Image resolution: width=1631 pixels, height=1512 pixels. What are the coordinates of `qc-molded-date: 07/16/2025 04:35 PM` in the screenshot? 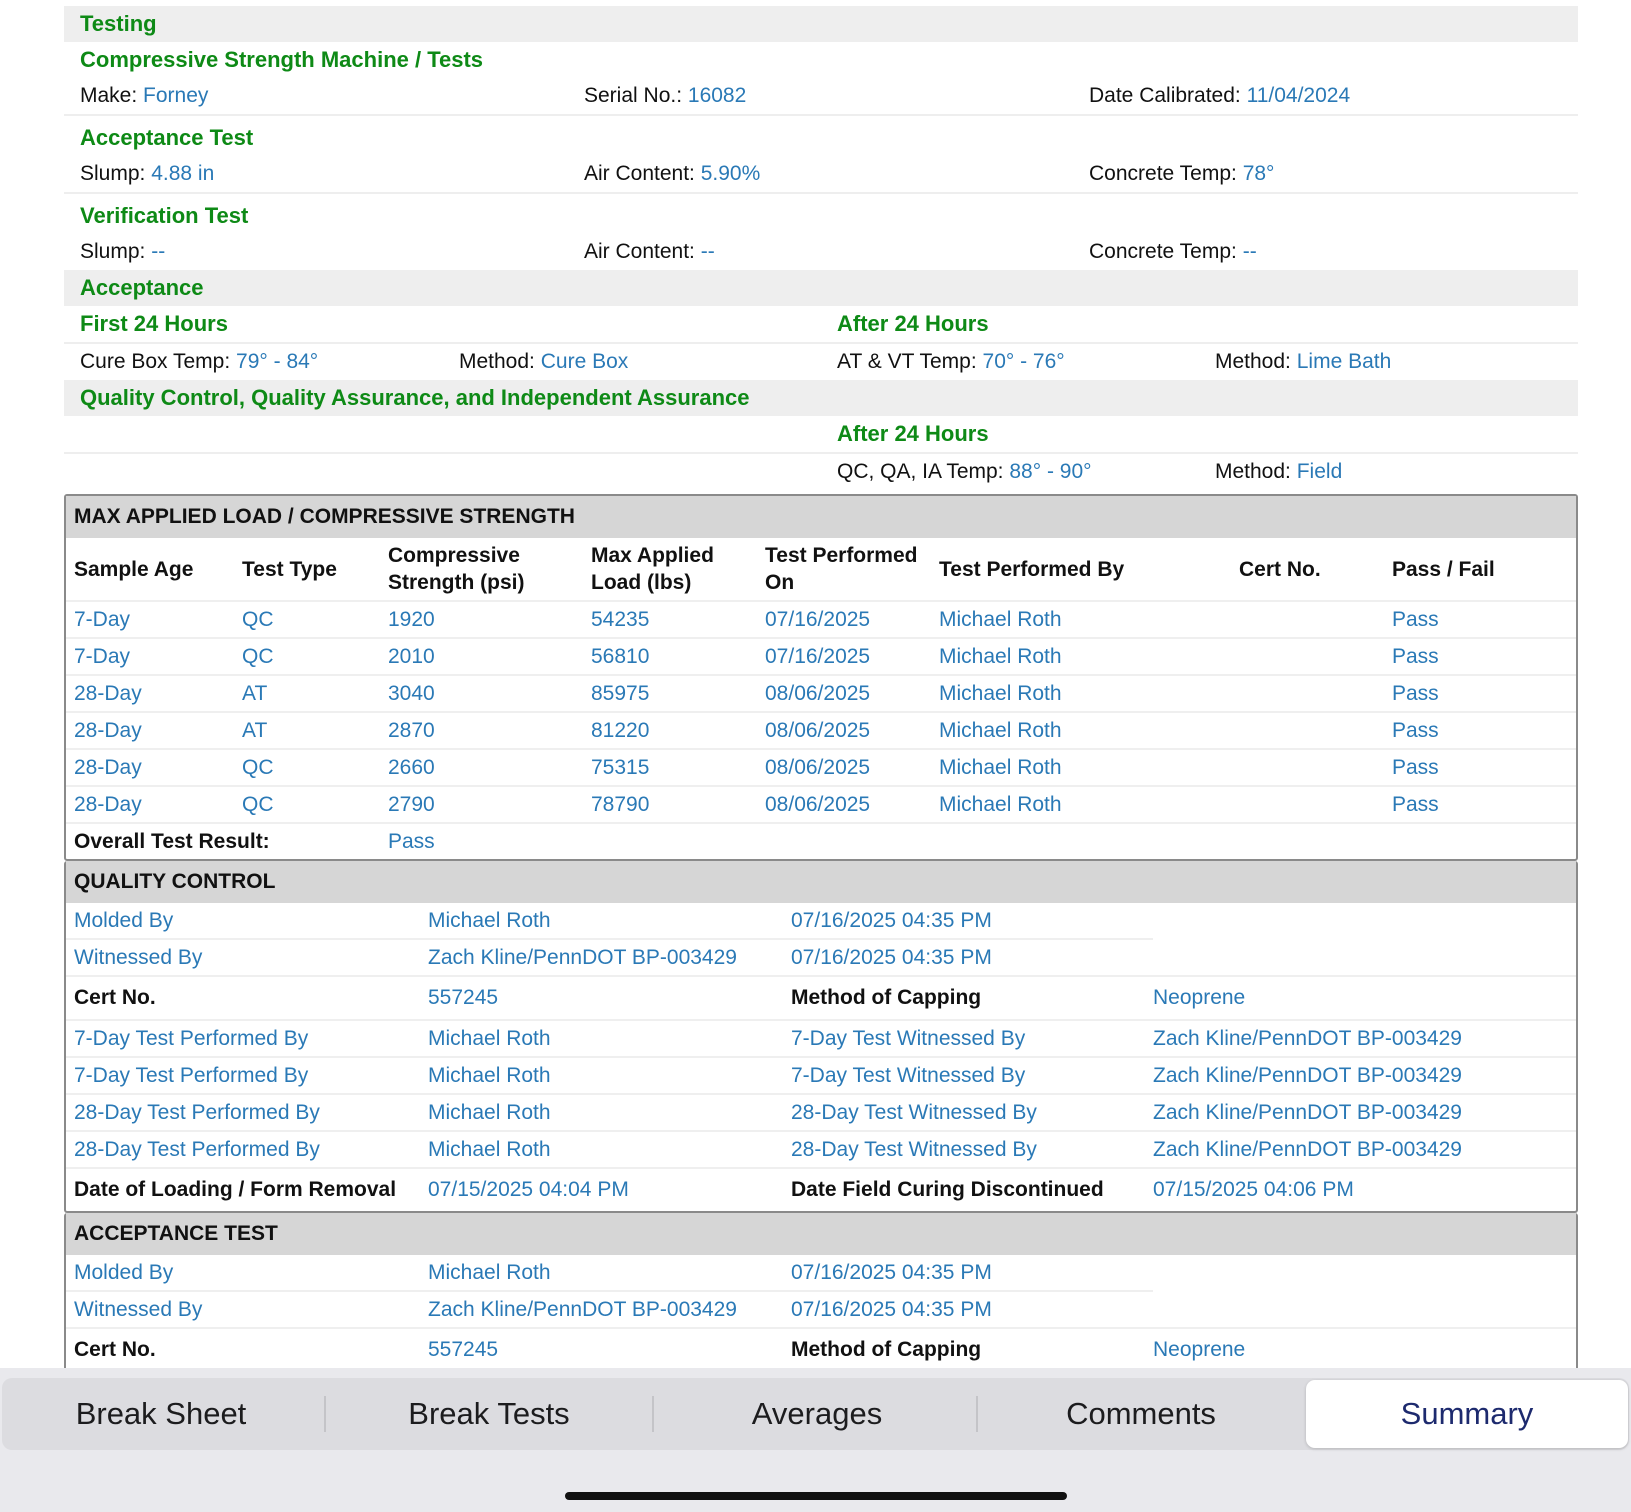 It's located at (891, 920).